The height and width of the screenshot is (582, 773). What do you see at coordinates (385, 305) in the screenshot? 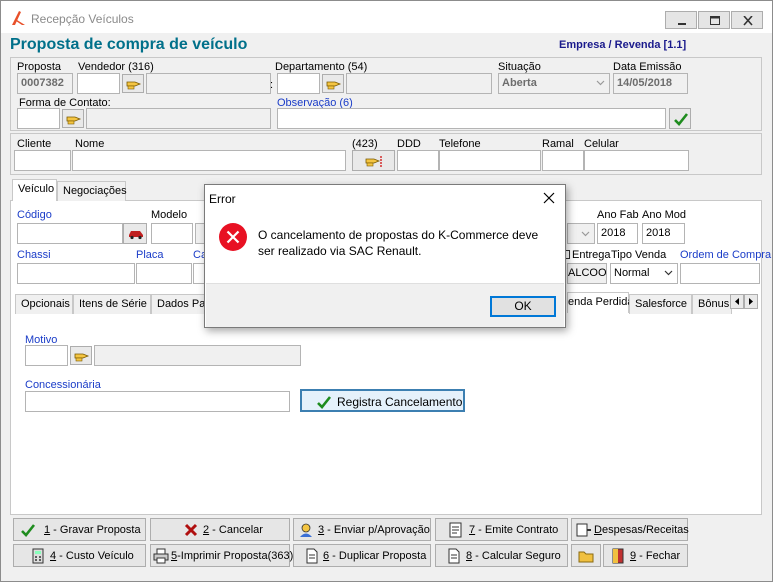
I see `dialog-footer: OK` at bounding box center [385, 305].